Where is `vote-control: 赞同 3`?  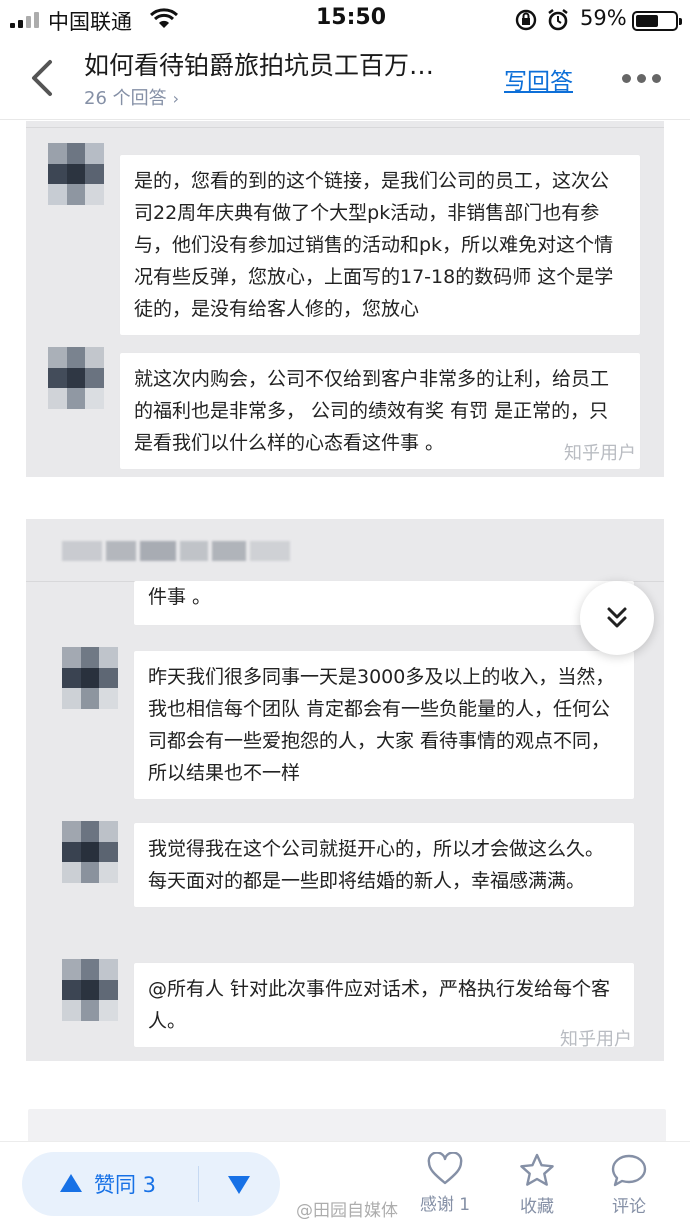 vote-control: 赞同 3 is located at coordinates (151, 1184).